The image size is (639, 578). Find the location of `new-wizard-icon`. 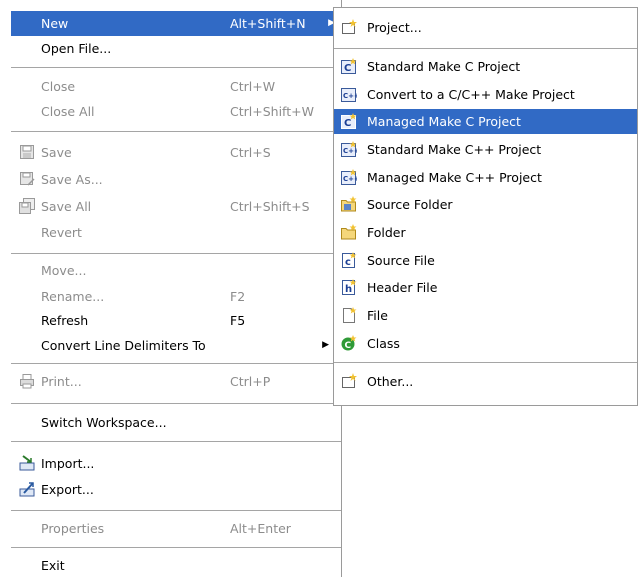

new-wizard-icon is located at coordinates (349, 381).